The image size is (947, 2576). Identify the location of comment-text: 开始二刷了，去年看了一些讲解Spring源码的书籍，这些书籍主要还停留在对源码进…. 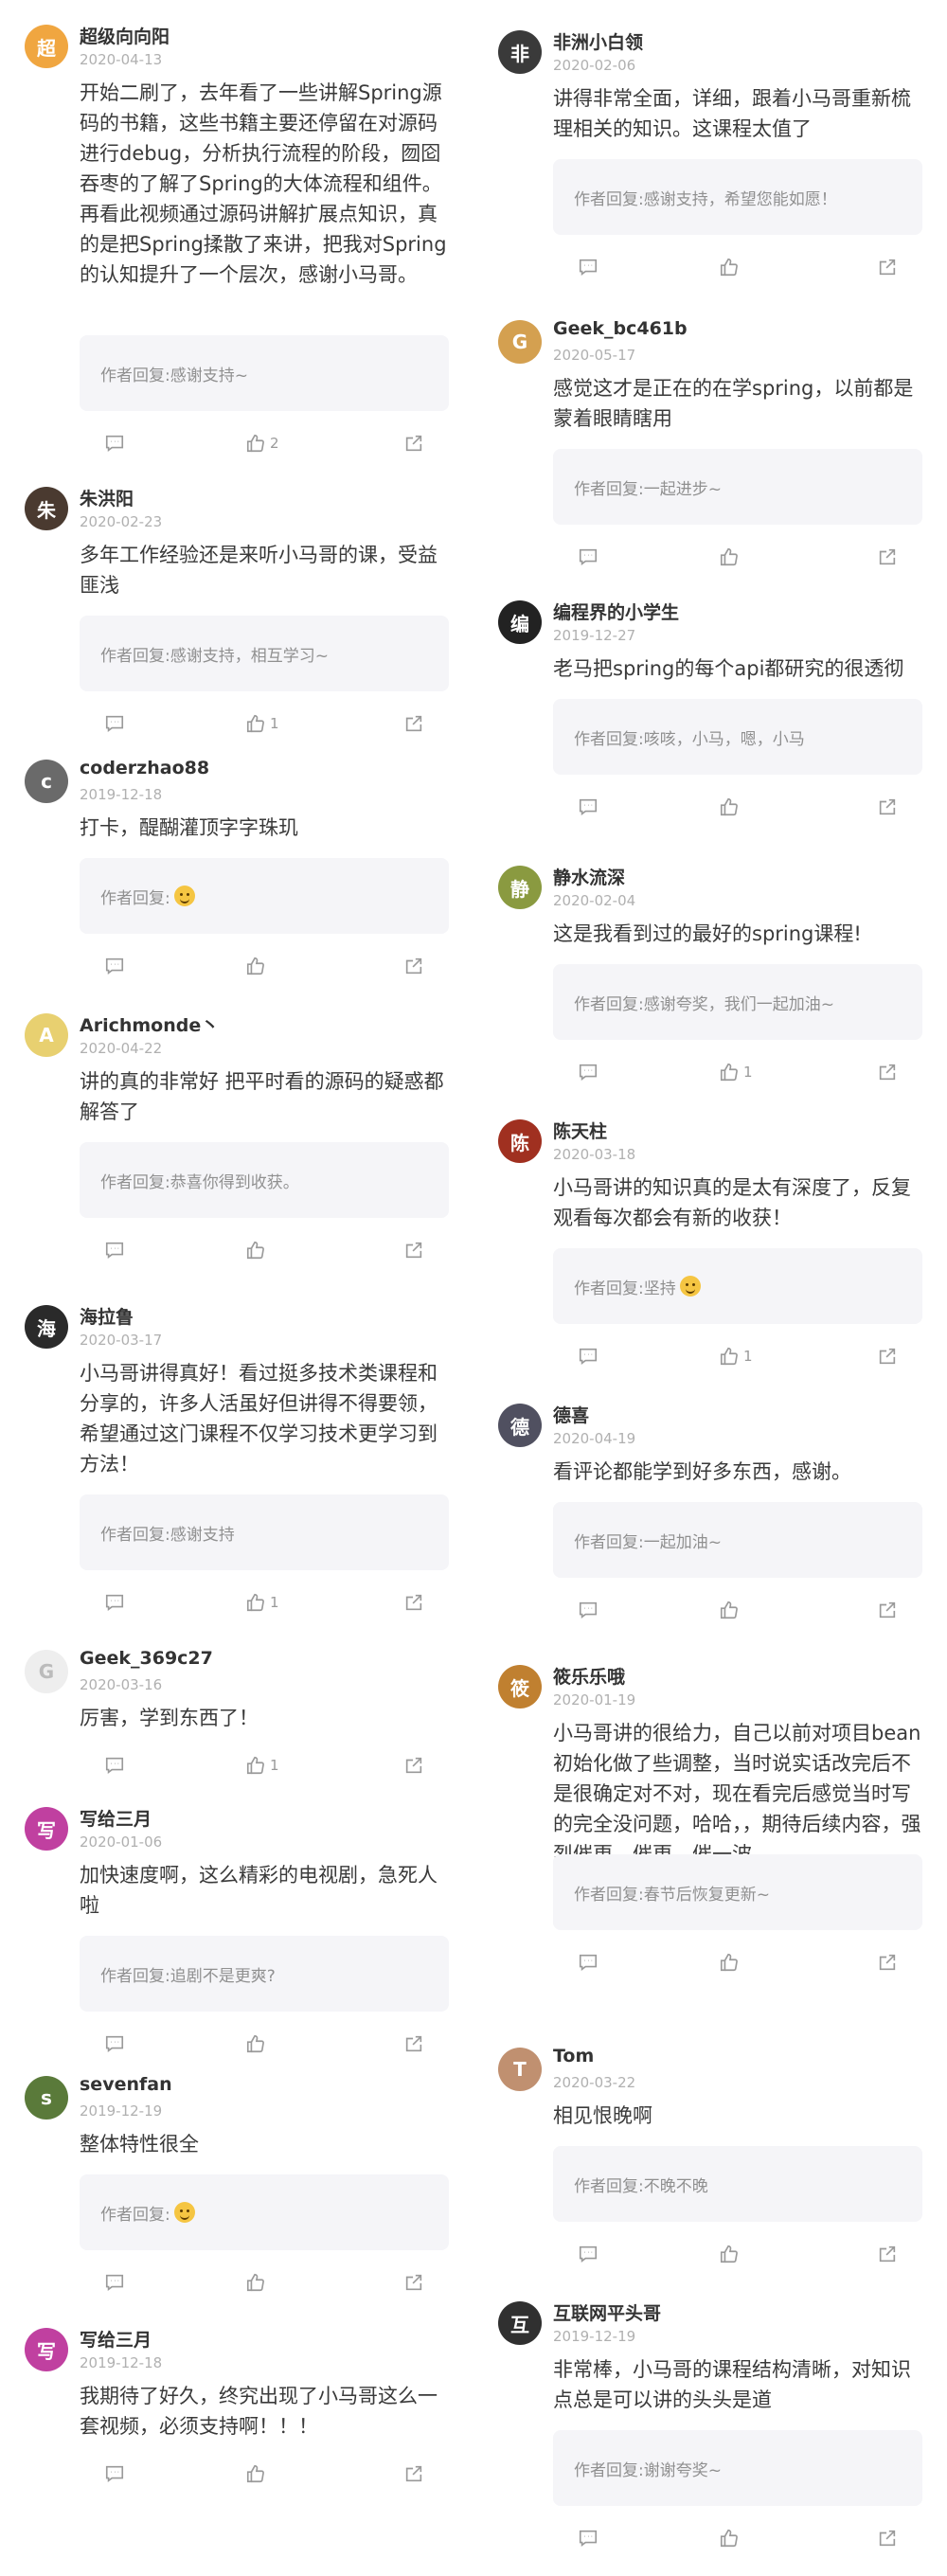
(263, 183).